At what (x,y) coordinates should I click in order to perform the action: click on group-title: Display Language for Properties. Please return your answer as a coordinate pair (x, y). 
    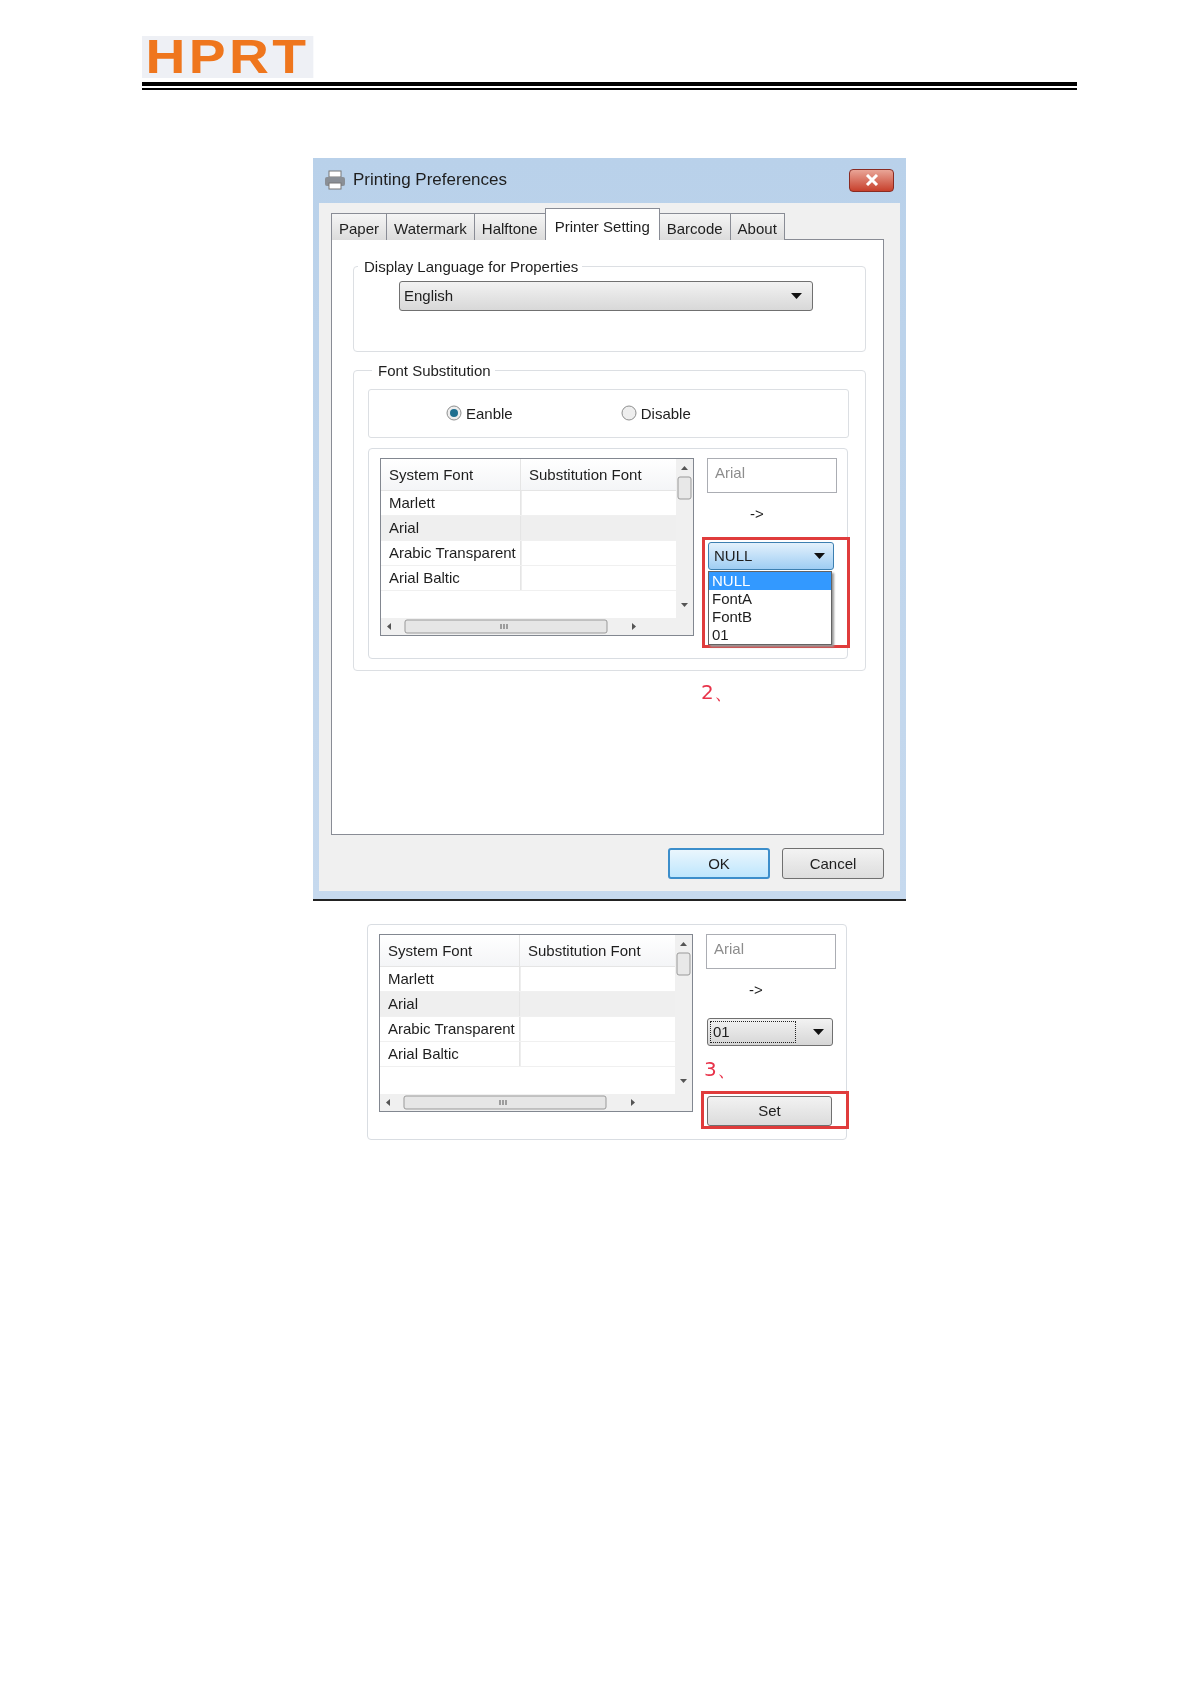
    Looking at the image, I should click on (471, 266).